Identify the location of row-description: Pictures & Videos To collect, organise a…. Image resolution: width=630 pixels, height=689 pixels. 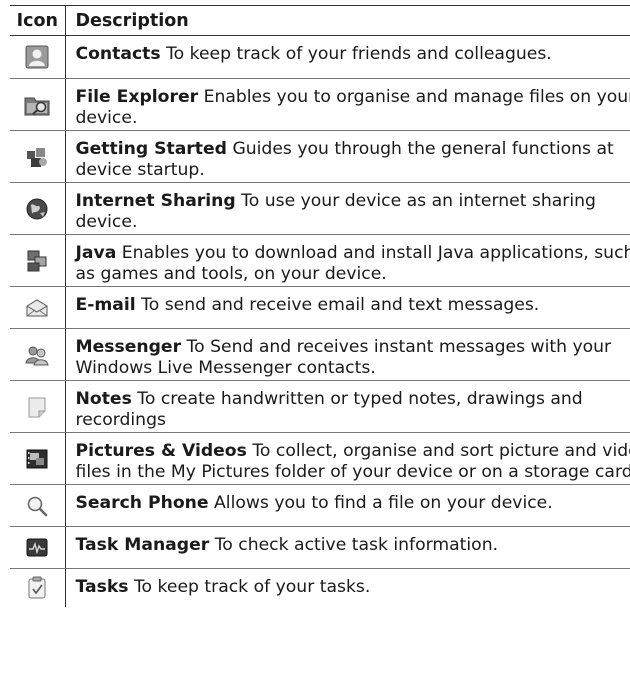
(347, 458).